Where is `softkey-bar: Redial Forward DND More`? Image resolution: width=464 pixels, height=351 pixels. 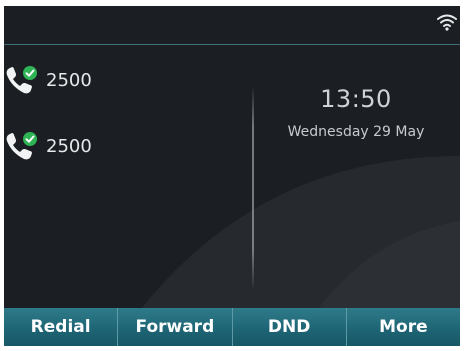
softkey-bar: Redial Forward DND More is located at coordinates (232, 327).